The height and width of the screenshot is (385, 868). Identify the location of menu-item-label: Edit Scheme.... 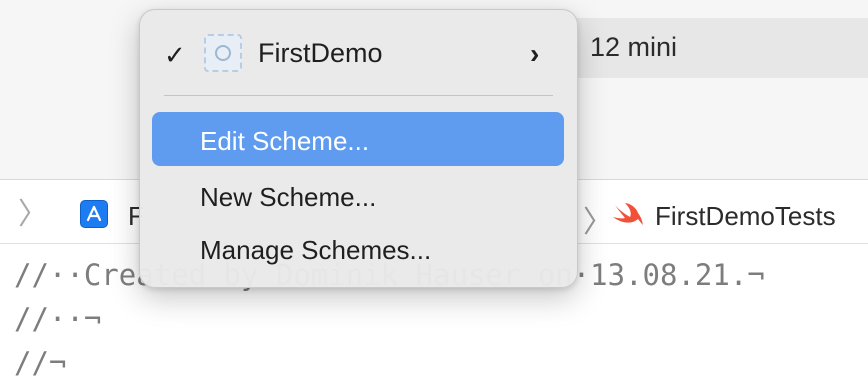
(285, 141).